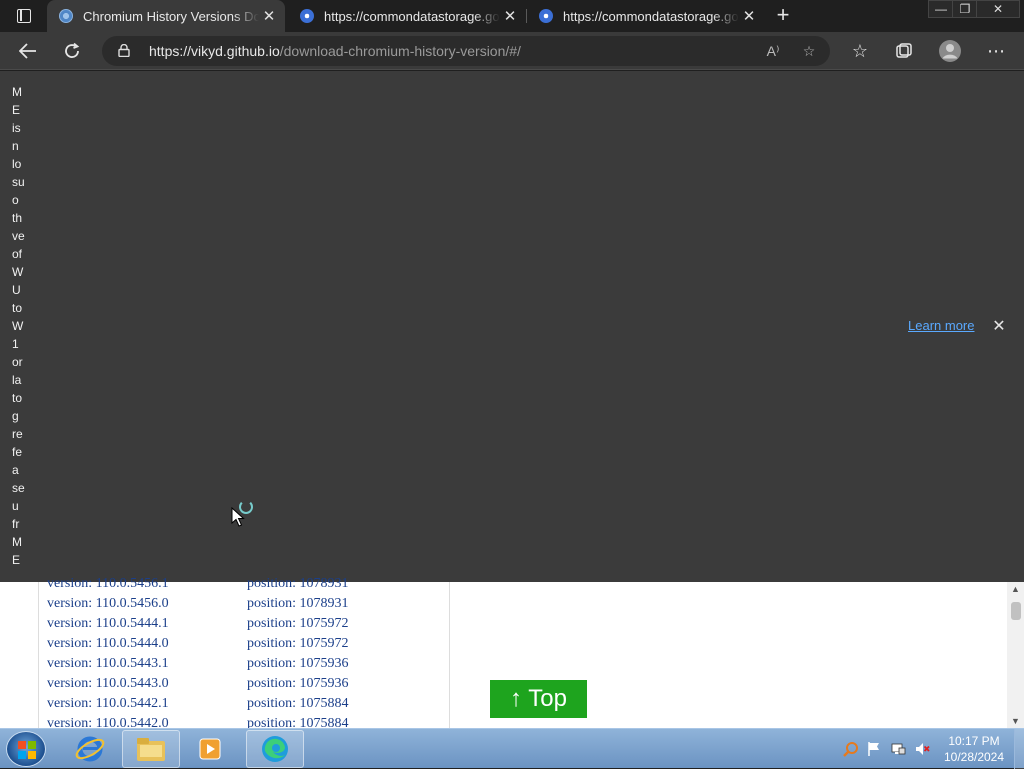 This screenshot has height=769, width=1024. Describe the element at coordinates (17, 218) in the screenshot. I see `vertical-word: th` at that location.